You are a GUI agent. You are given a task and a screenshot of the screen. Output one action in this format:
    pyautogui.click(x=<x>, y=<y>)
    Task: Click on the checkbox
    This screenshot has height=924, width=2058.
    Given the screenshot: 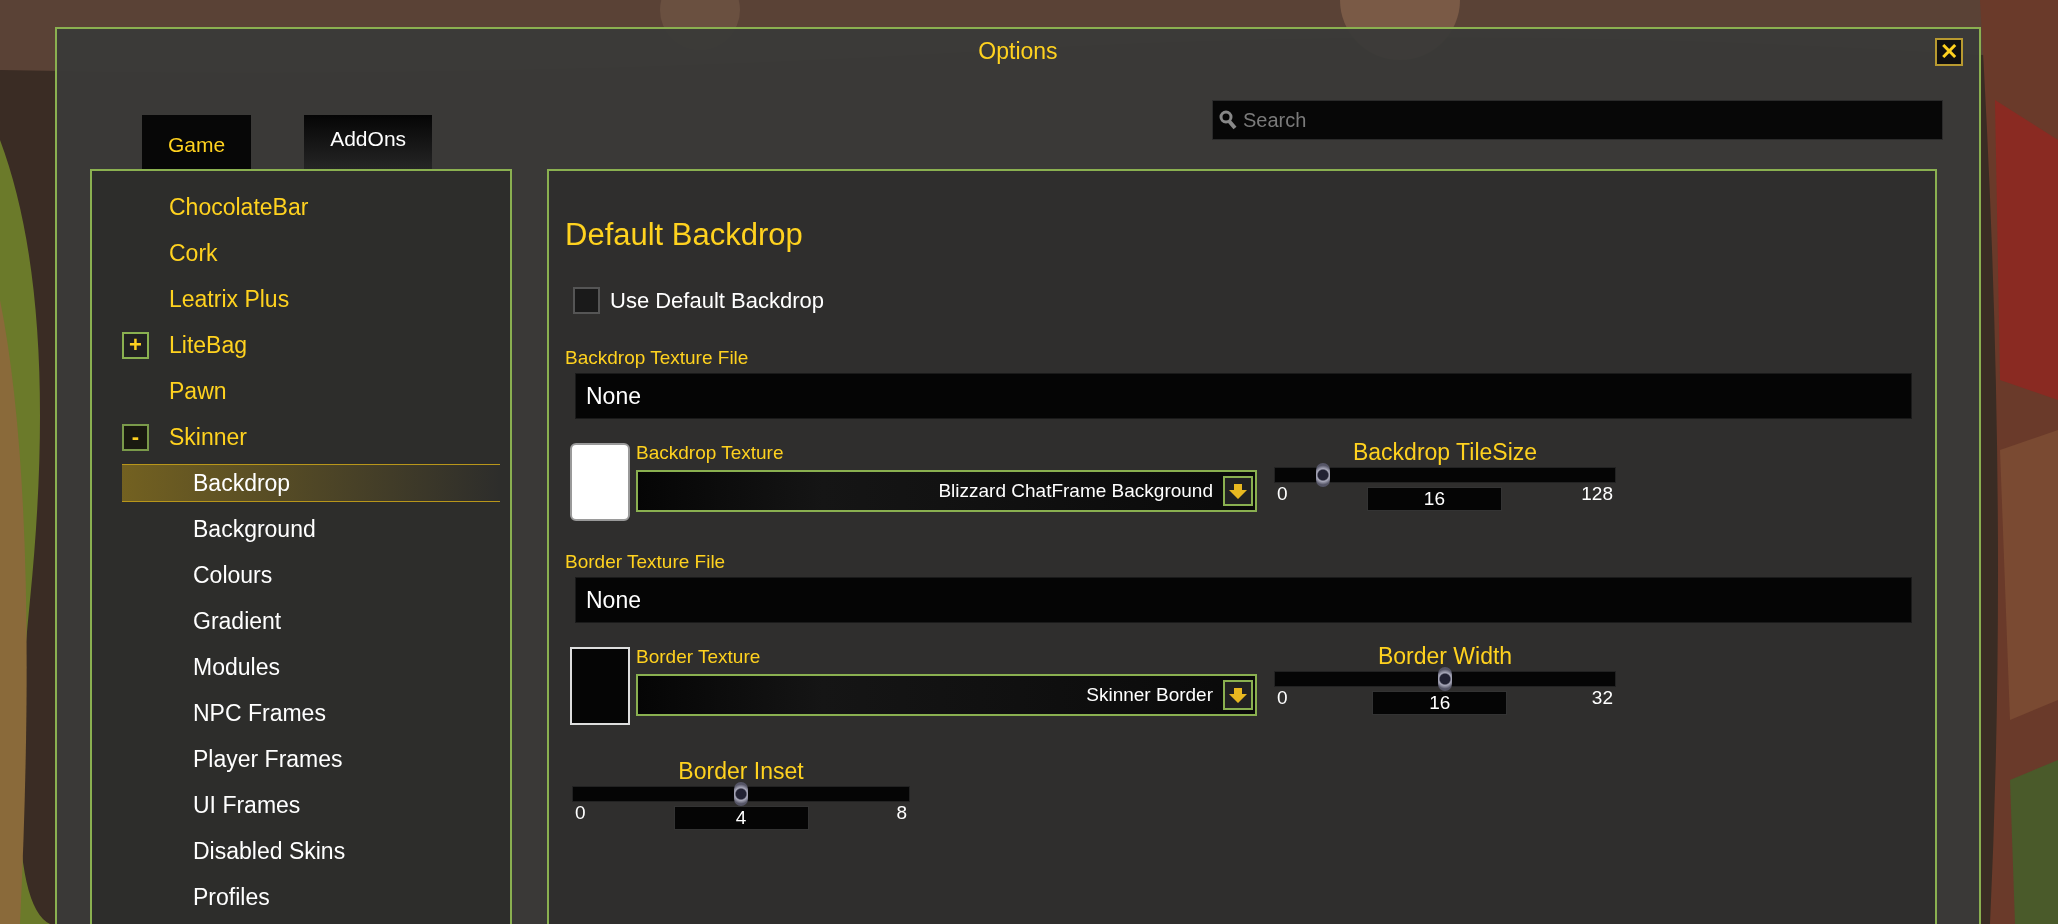 What is the action you would take?
    pyautogui.click(x=586, y=300)
    